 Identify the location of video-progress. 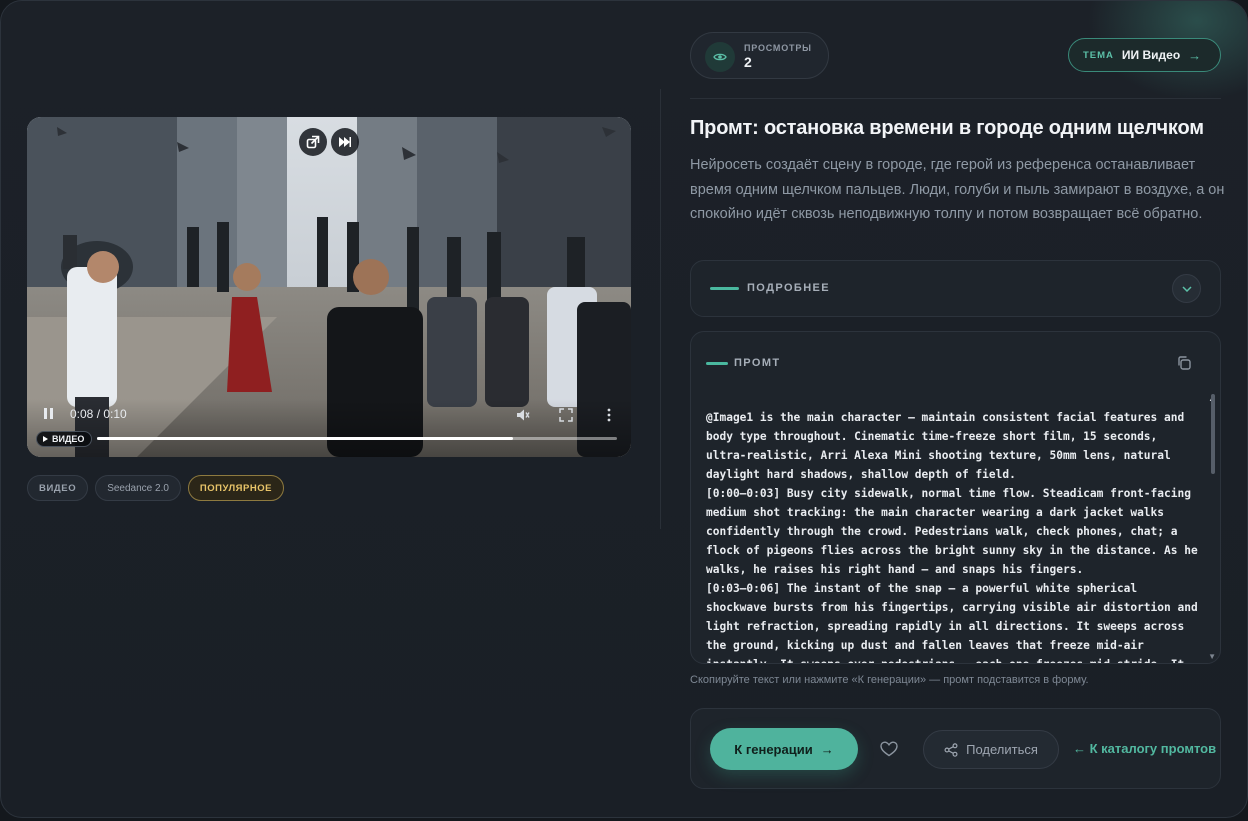
(357, 438).